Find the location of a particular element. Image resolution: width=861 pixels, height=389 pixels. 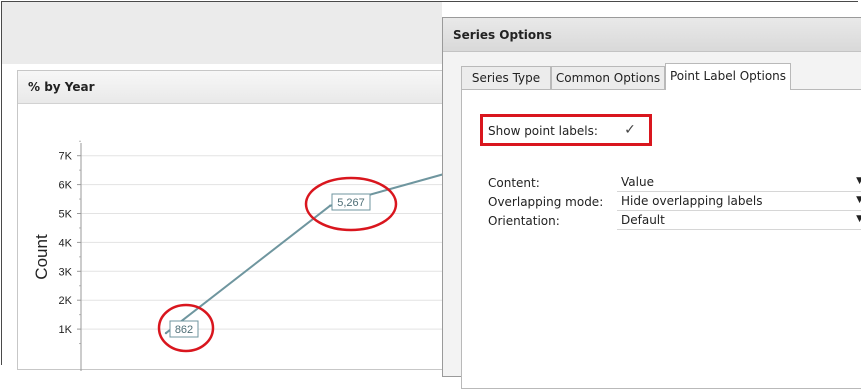

tab-common-options: Common Options is located at coordinates (608, 77).